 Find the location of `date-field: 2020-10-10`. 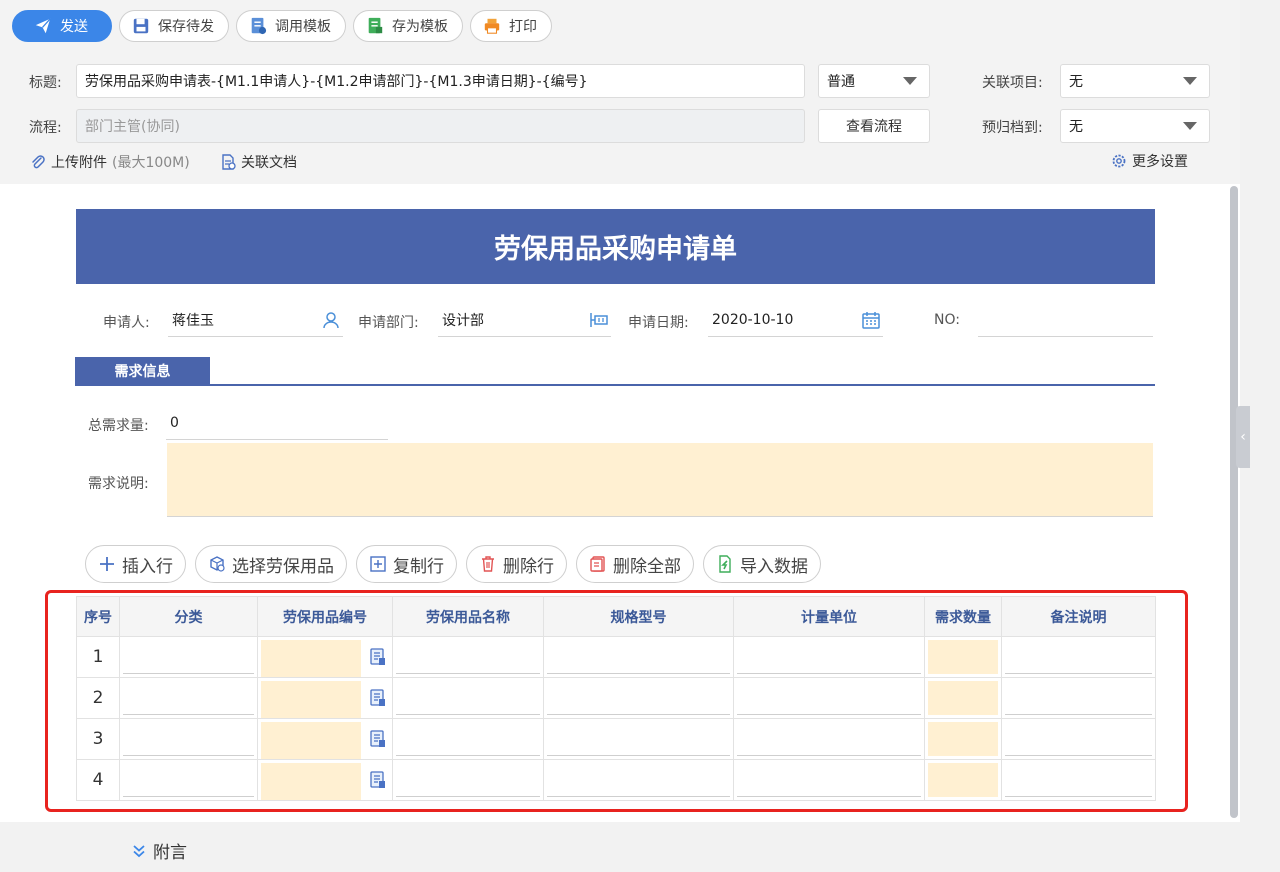

date-field: 2020-10-10 is located at coordinates (795, 320).